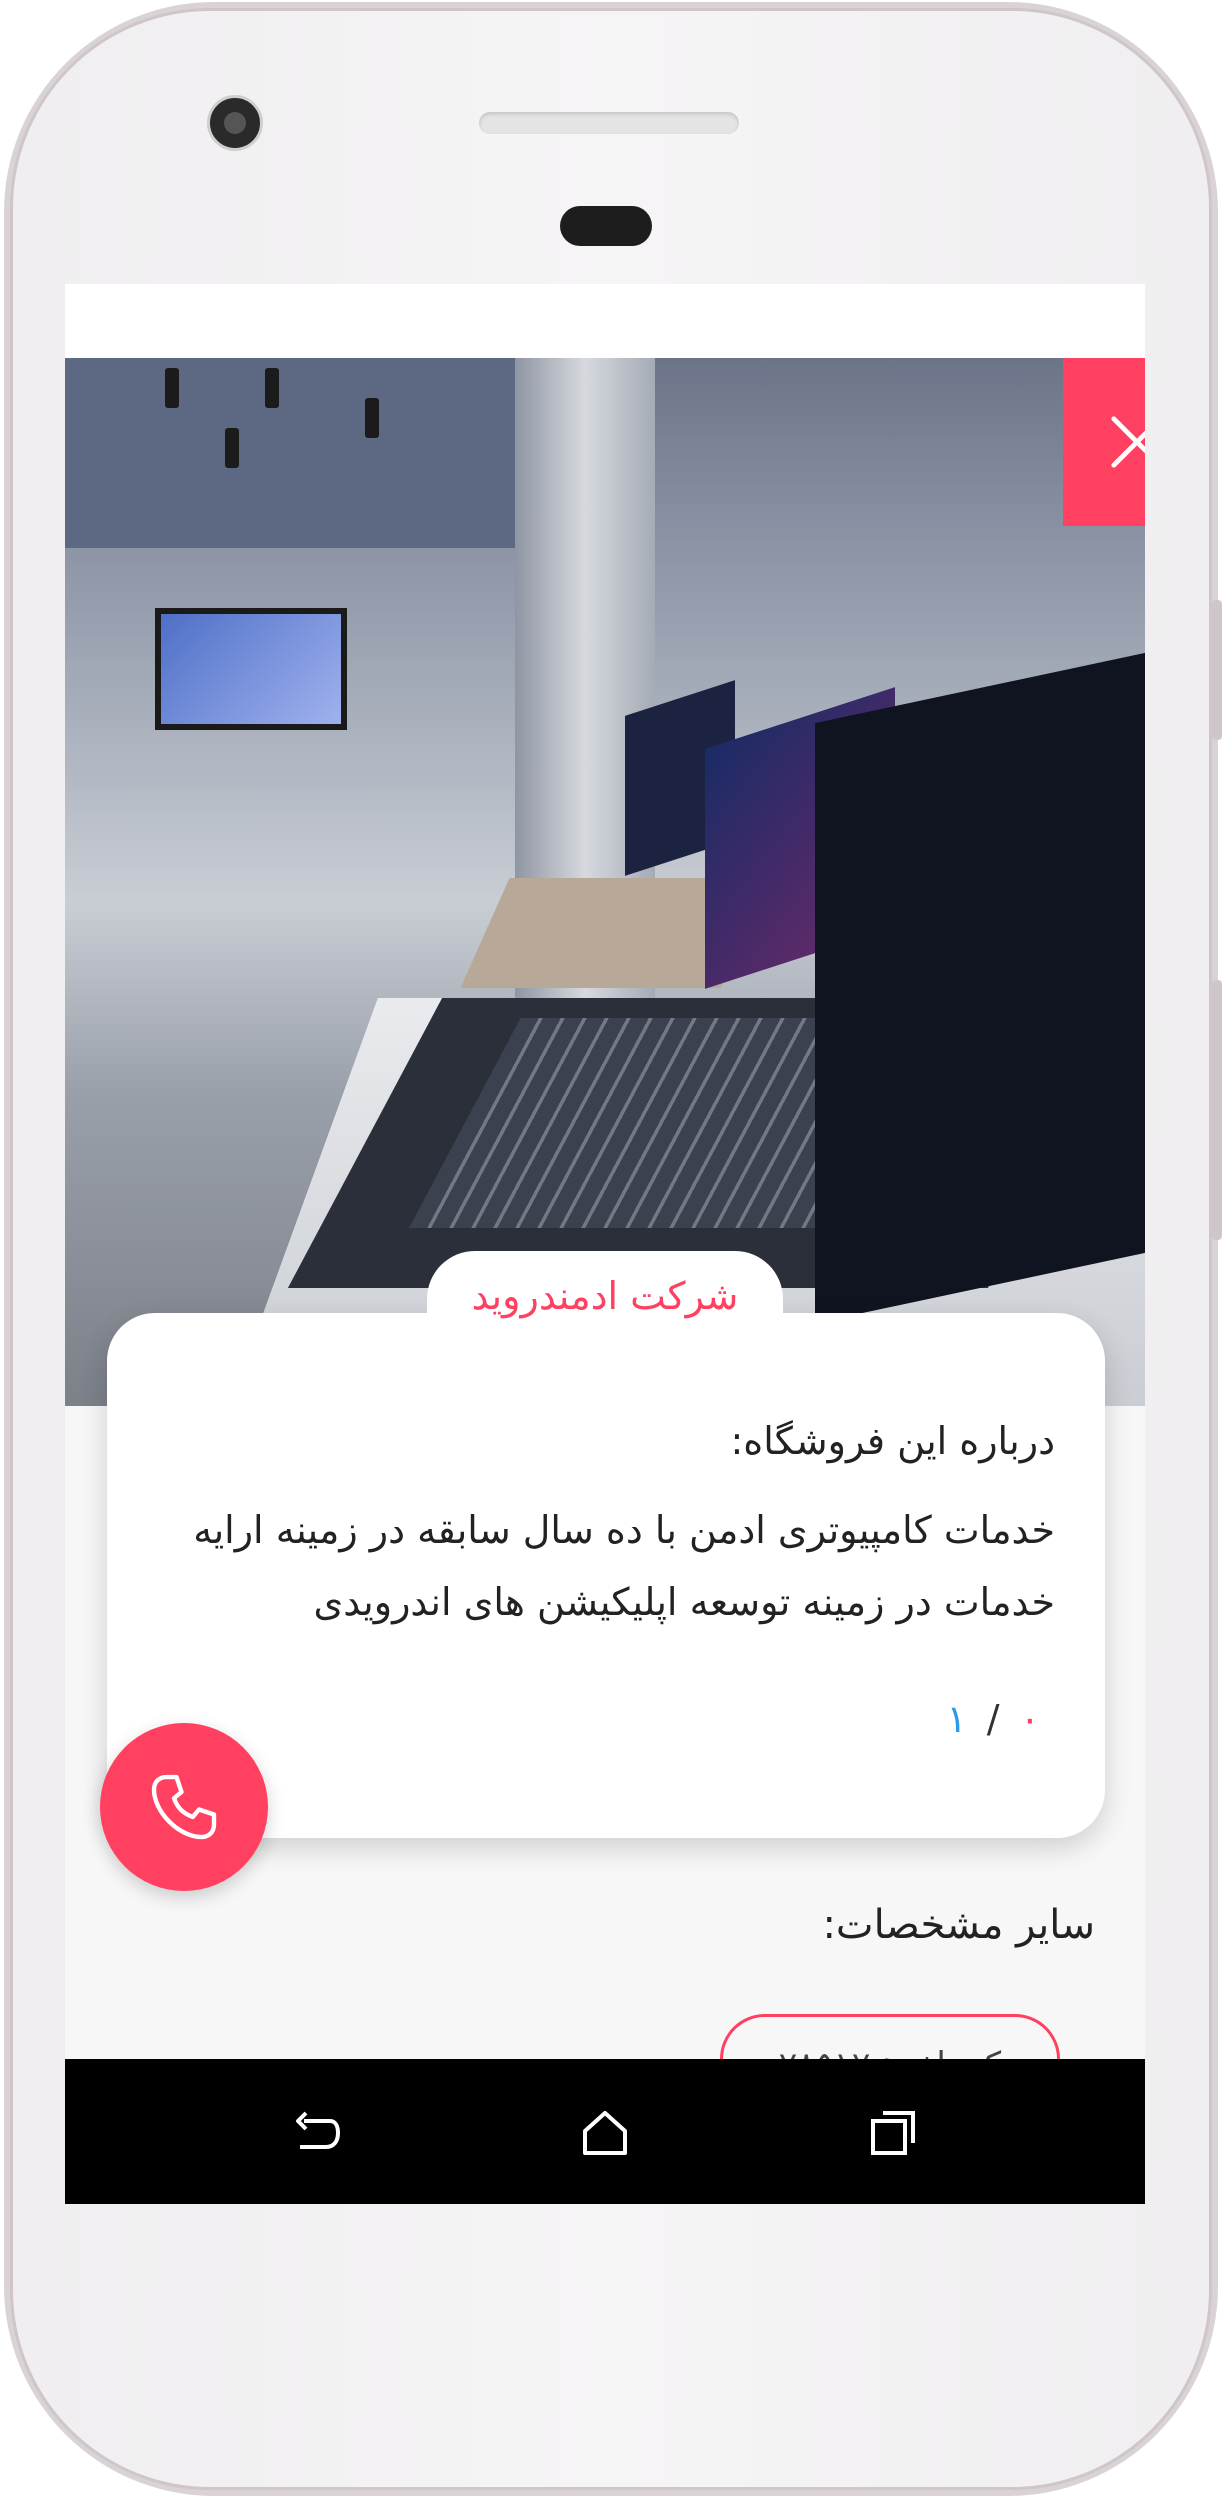 The height and width of the screenshot is (2498, 1222). What do you see at coordinates (235, 123) in the screenshot?
I see `front-camera` at bounding box center [235, 123].